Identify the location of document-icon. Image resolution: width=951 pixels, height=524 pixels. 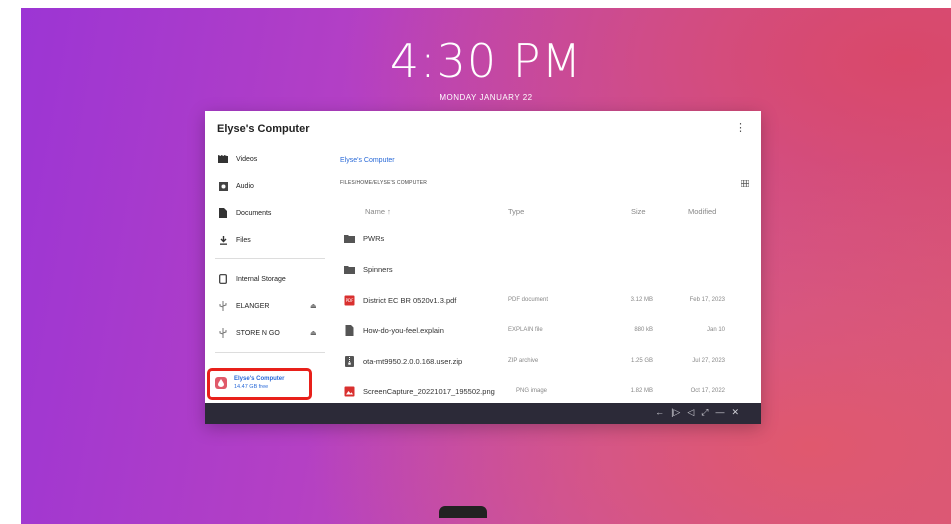
(223, 213).